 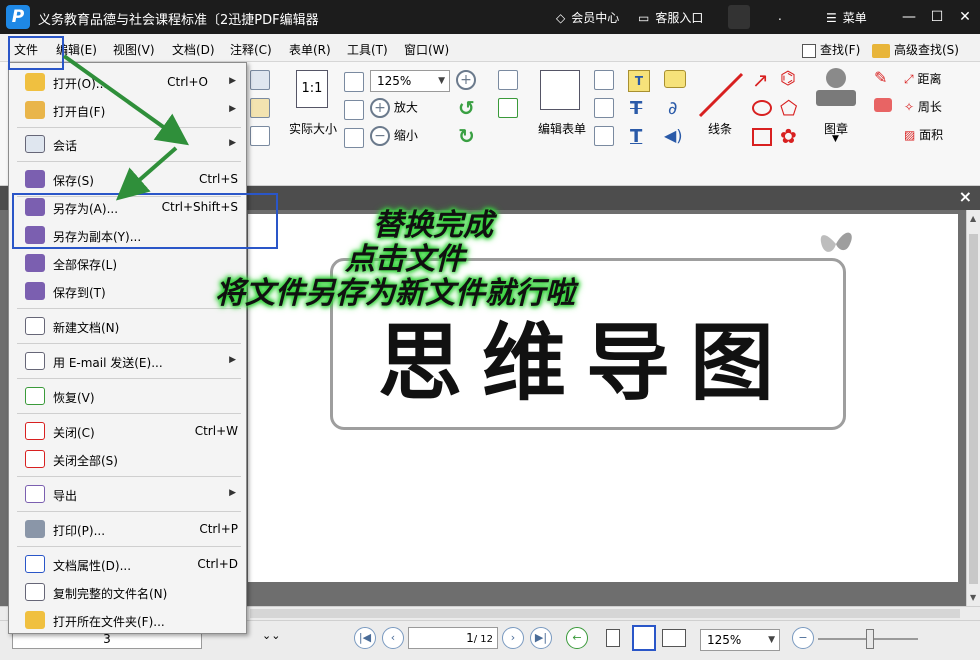 I want to click on menu-comment: 注释(C), so click(x=251, y=49).